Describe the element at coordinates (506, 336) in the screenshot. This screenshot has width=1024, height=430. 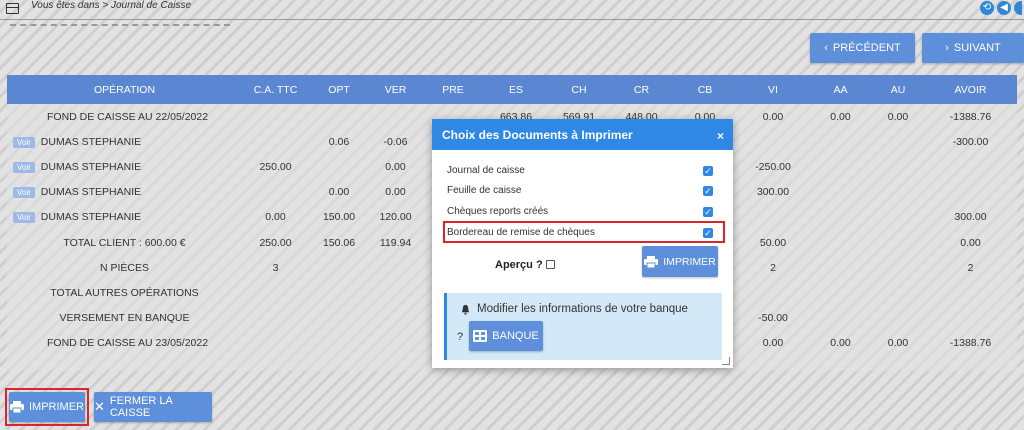
I see `bank-button: BANQUE` at that location.